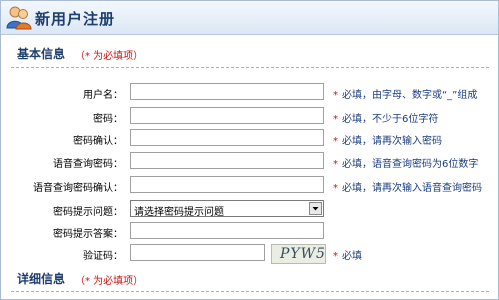 The image size is (499, 300). Describe the element at coordinates (88, 212) in the screenshot. I see `hint-question-label: 密码提示问题：` at that location.